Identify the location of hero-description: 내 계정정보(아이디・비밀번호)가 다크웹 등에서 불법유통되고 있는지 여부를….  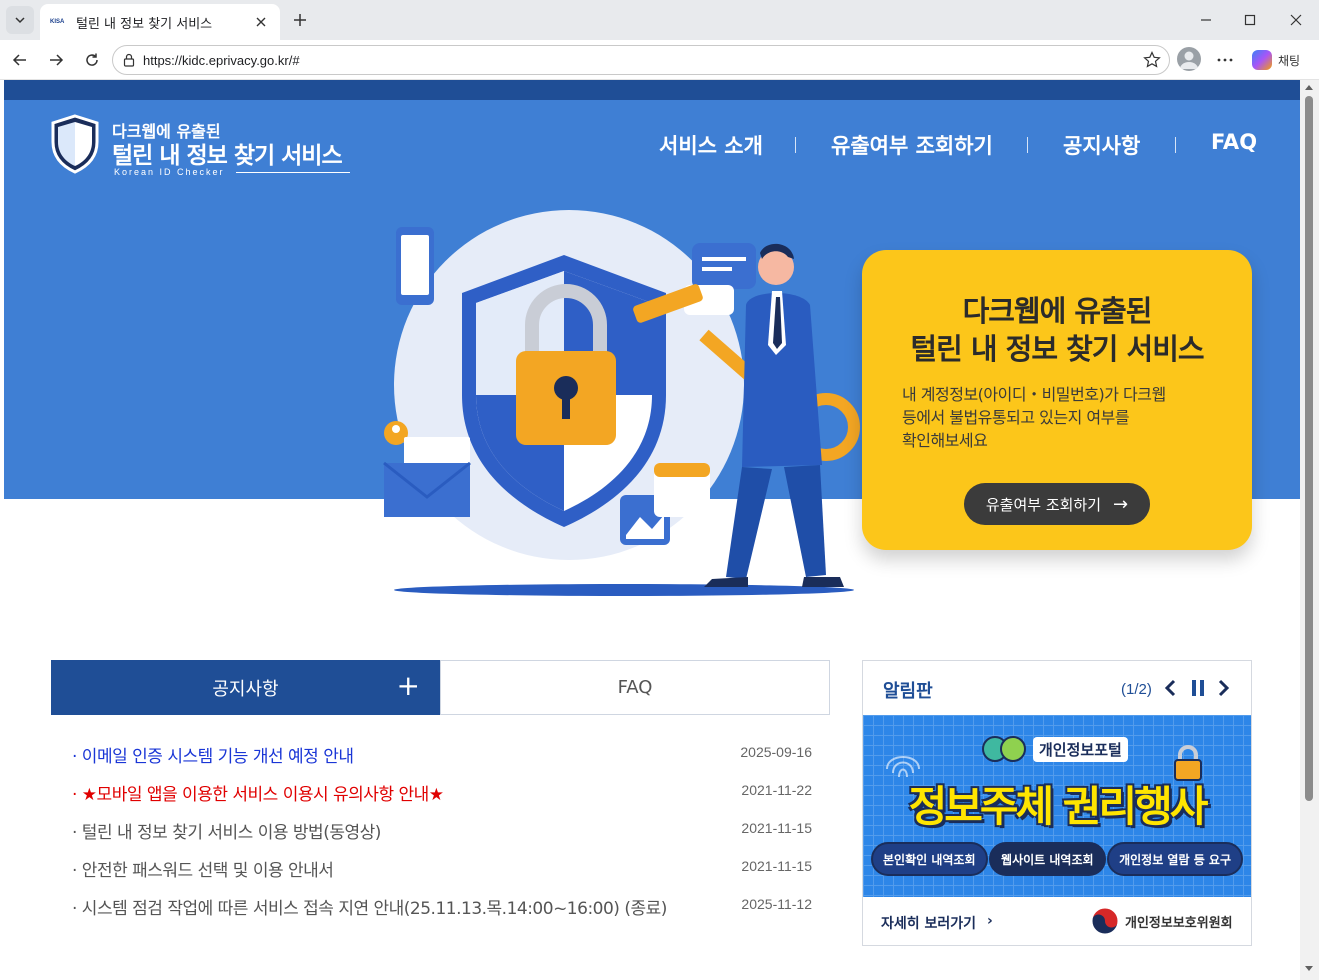
(1062, 417).